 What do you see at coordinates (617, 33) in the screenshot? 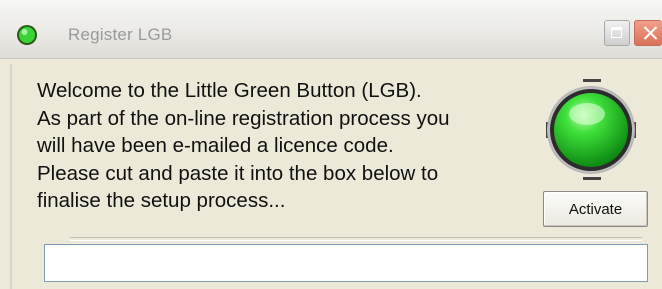
I see `maximize-icon` at bounding box center [617, 33].